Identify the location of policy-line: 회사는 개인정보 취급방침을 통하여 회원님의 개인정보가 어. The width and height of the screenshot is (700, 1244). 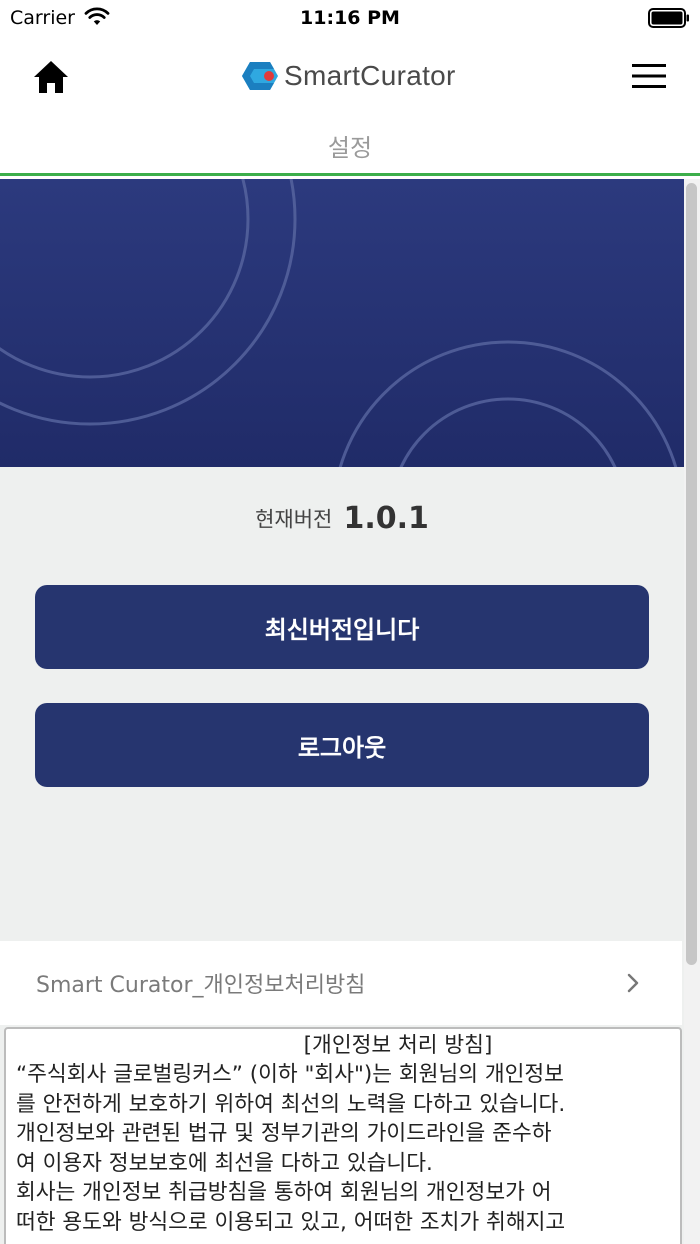
(284, 1193).